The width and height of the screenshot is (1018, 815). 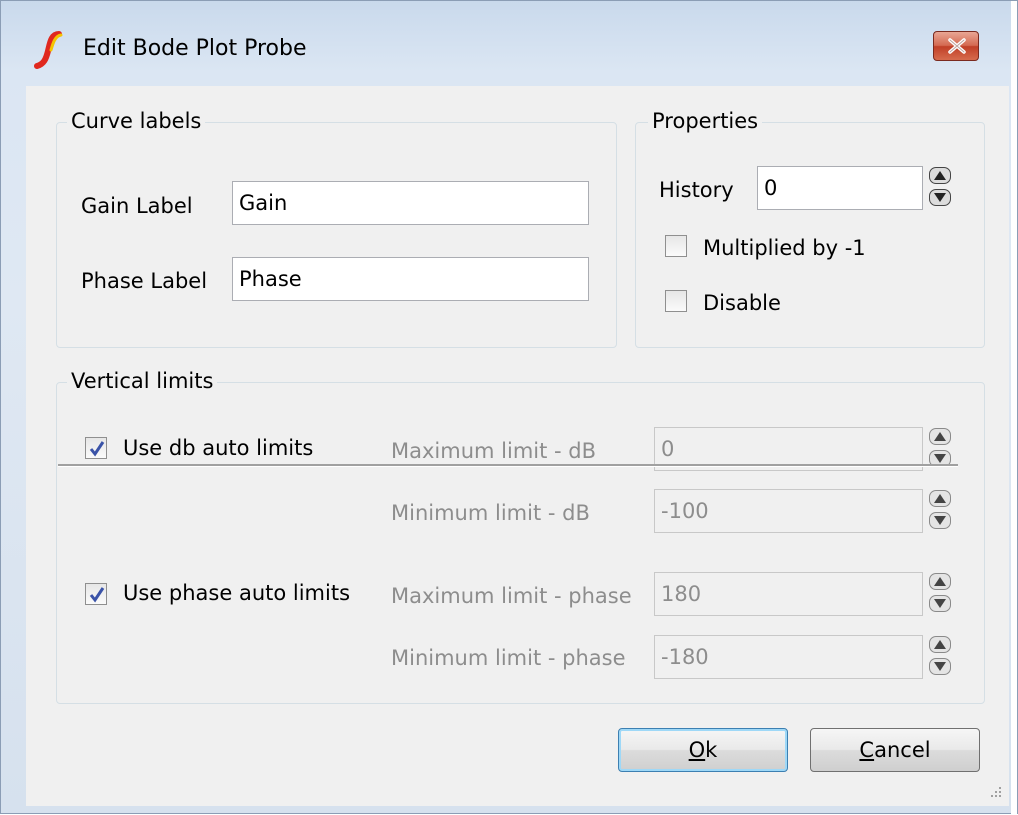 I want to click on ok-mnemonic: O, so click(x=697, y=750).